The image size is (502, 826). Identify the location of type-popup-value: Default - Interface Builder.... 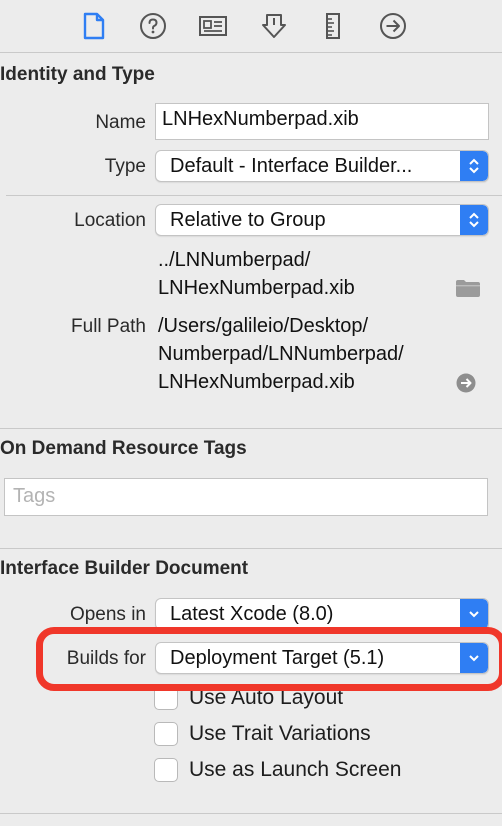
(291, 166).